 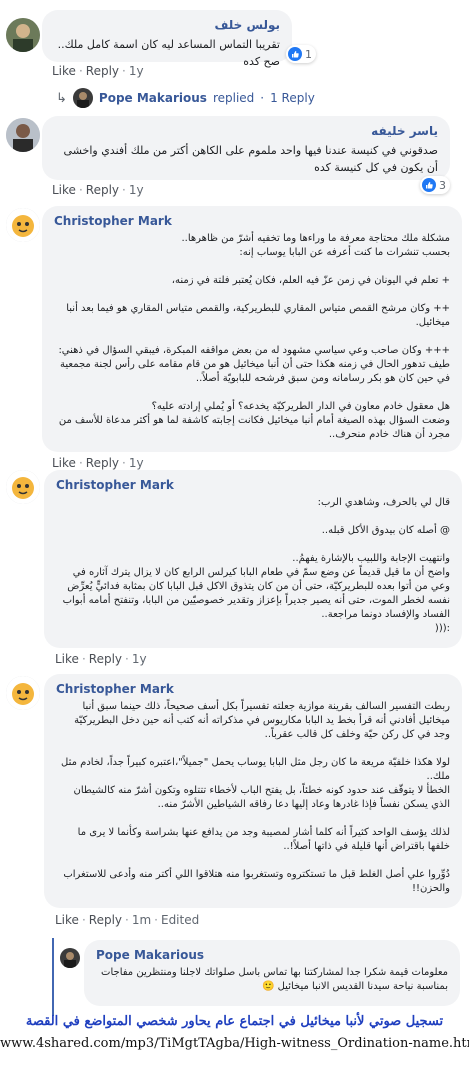 I want to click on replier-name: Pope Makarious, so click(x=153, y=98).